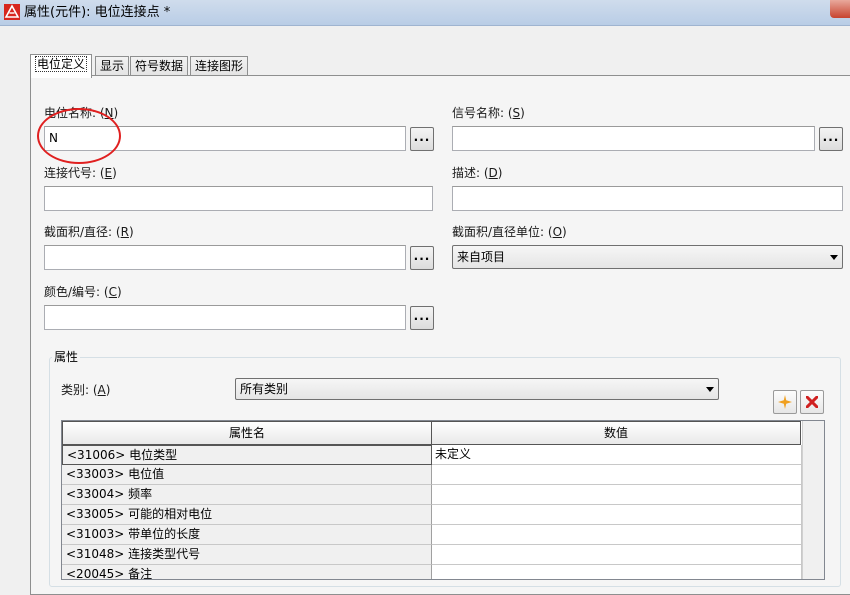 This screenshot has height=595, width=850. I want to click on delete-property-button, so click(812, 402).